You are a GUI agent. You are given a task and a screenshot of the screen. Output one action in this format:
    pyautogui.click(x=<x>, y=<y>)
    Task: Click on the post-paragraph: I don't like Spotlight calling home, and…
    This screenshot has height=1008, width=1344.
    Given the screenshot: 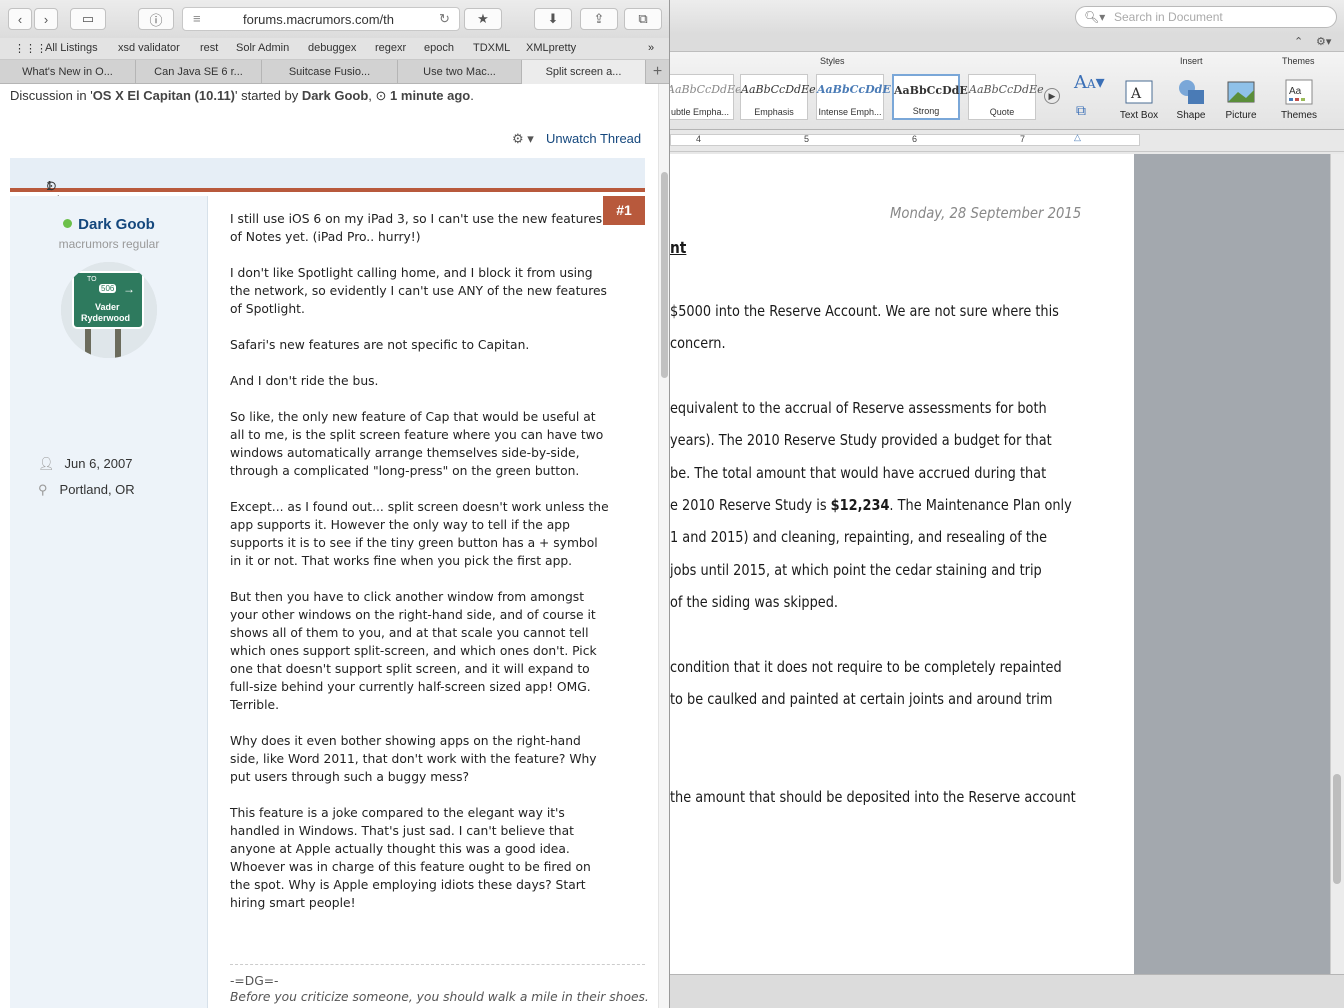 What is the action you would take?
    pyautogui.click(x=418, y=291)
    